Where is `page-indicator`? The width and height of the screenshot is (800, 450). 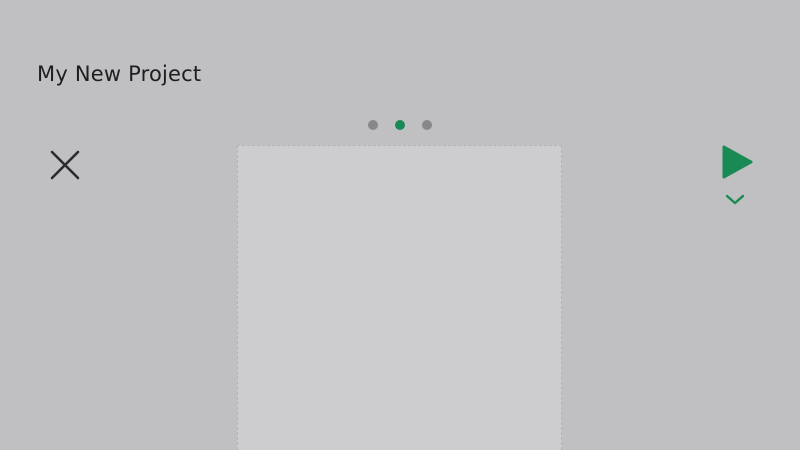 page-indicator is located at coordinates (400, 125).